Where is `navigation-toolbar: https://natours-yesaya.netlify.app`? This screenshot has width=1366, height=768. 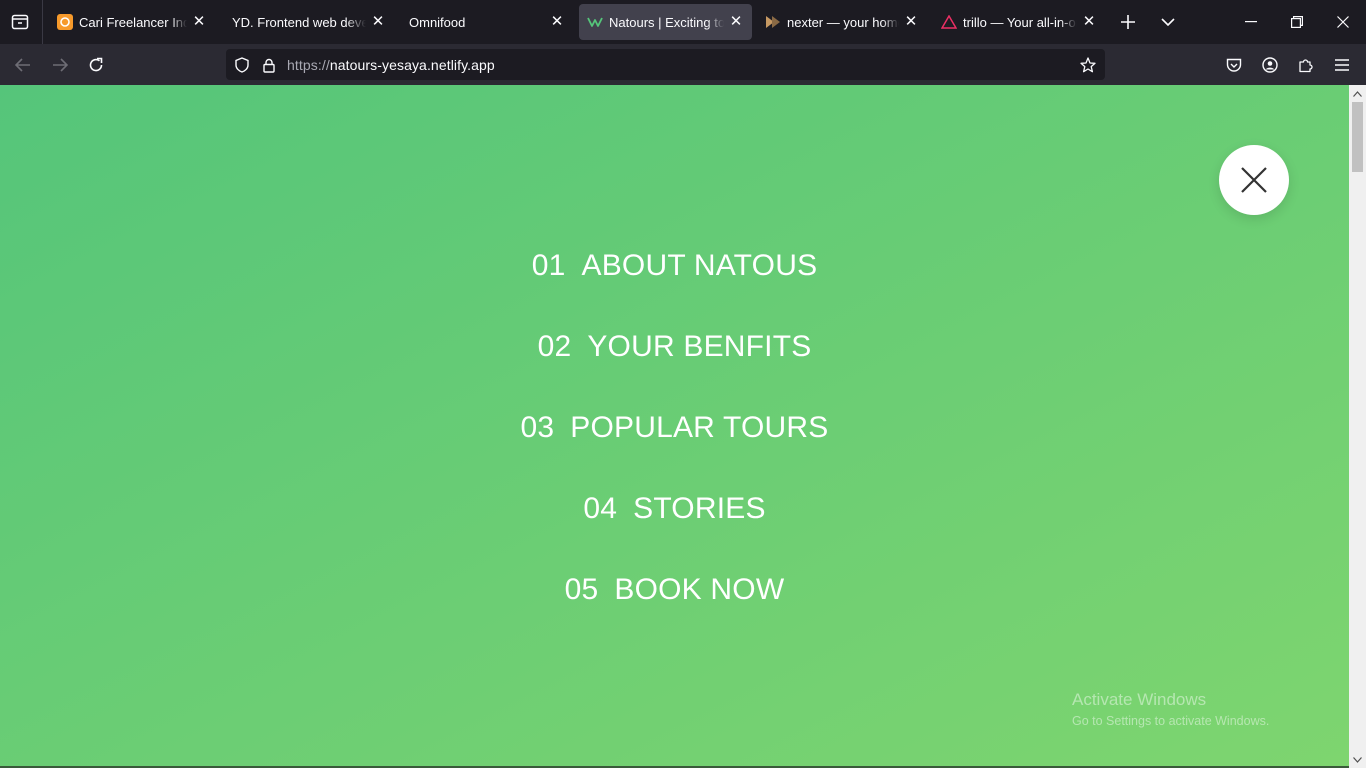
navigation-toolbar: https://natours-yesaya.netlify.app is located at coordinates (683, 64).